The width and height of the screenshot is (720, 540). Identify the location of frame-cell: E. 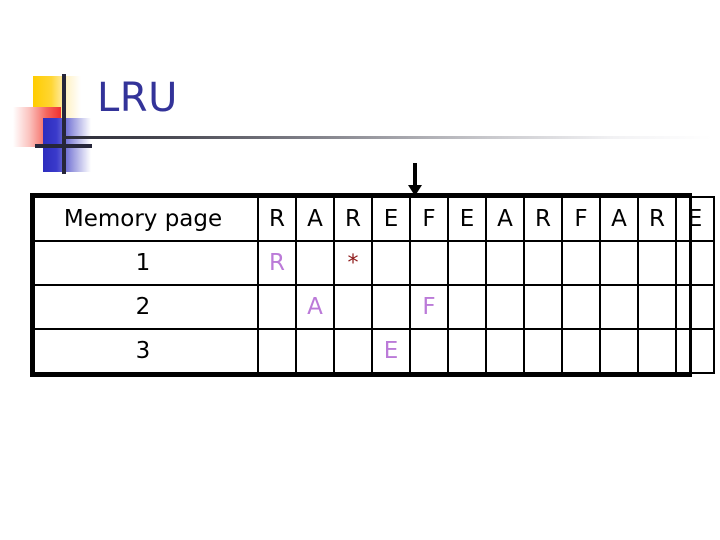
(391, 351).